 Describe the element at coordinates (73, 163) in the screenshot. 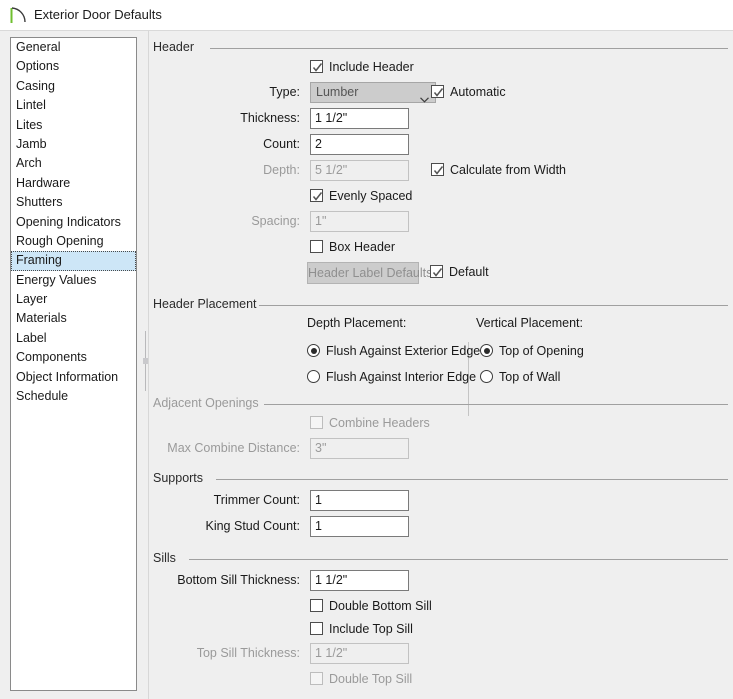

I see `sidebar-item-arch: Arch` at that location.